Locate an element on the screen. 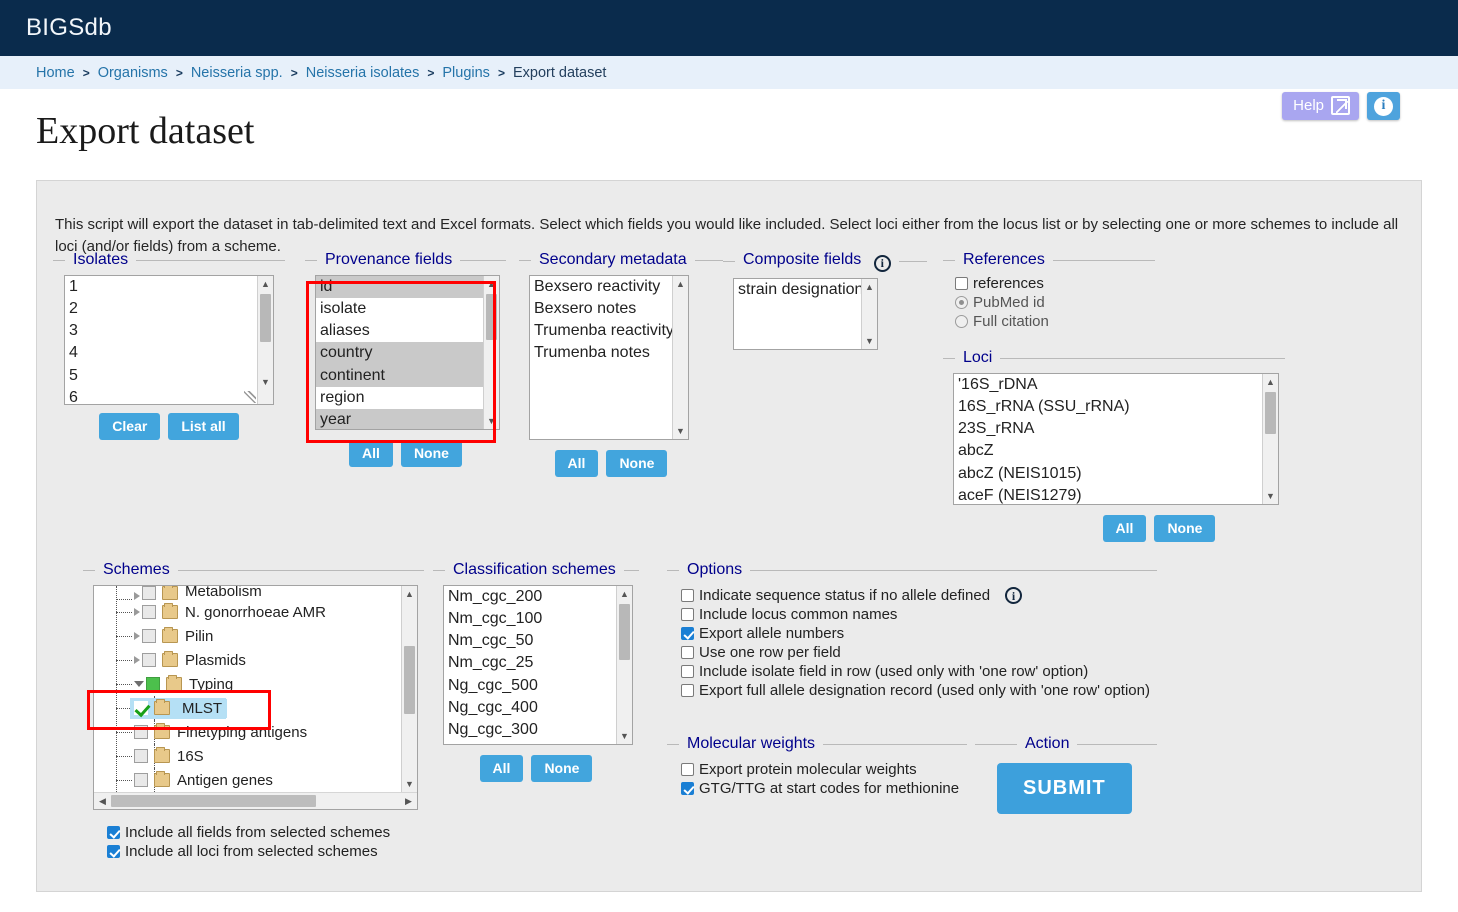 This screenshot has width=1458, height=912. list-item: Nm_cgc_200 is located at coordinates (530, 597).